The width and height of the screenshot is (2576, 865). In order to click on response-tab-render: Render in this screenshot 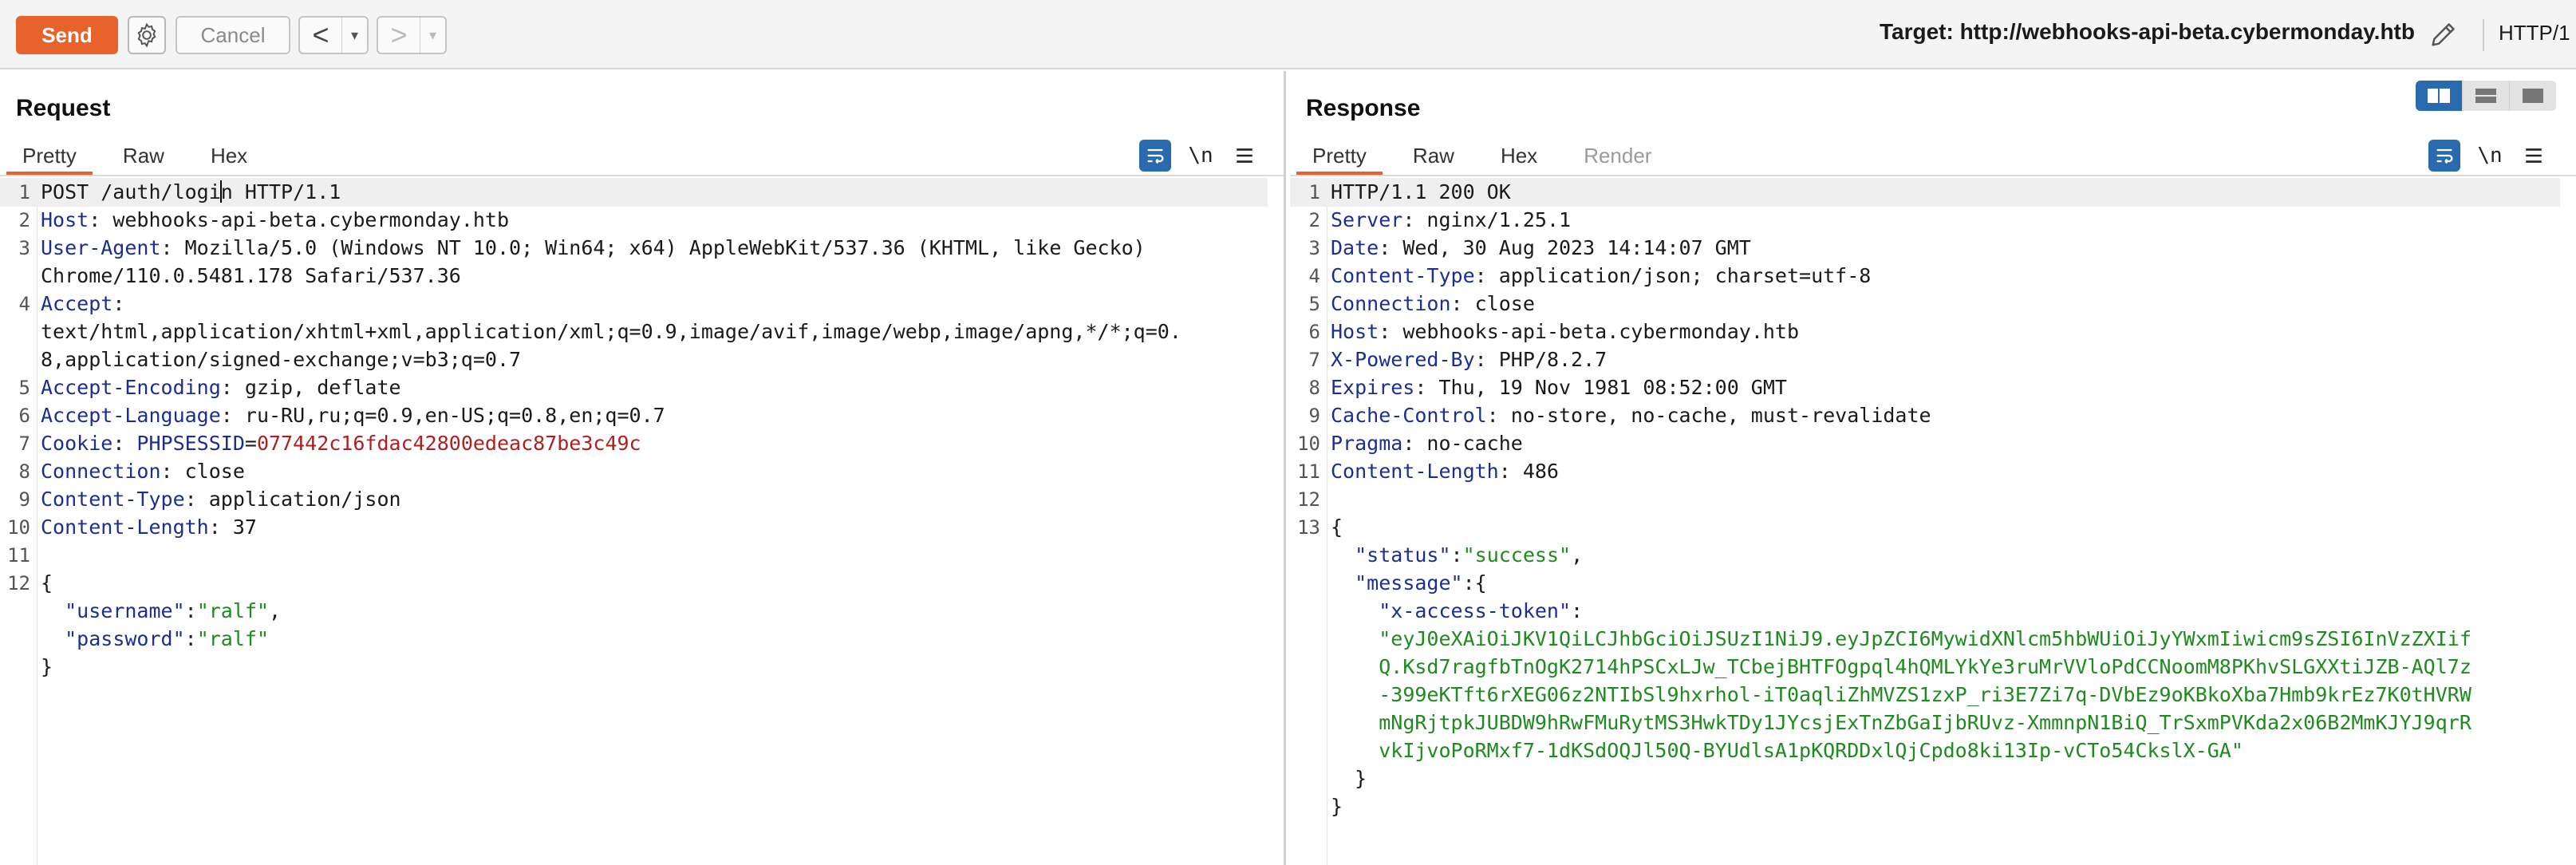, I will do `click(1618, 157)`.